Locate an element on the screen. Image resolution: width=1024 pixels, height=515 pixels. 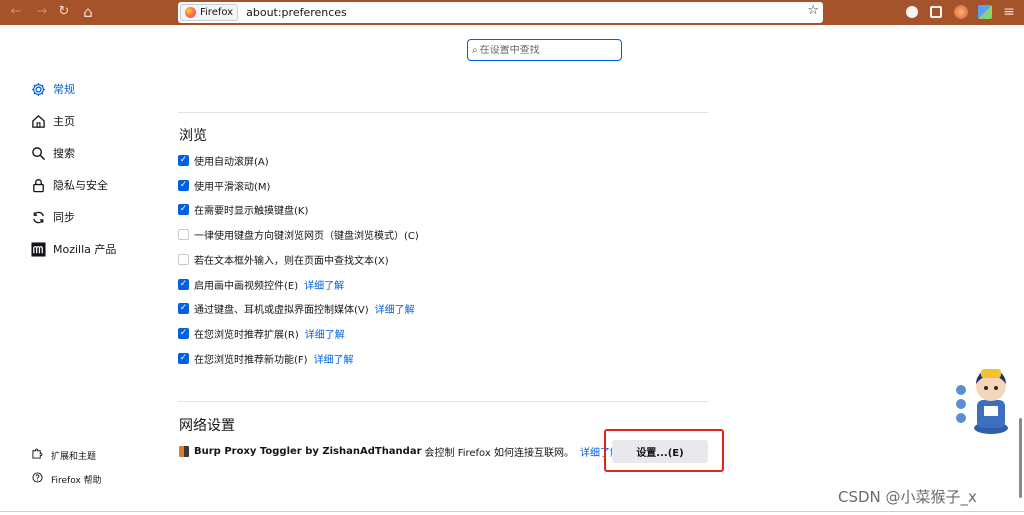
back-icon: ← is located at coordinates (16, 12).